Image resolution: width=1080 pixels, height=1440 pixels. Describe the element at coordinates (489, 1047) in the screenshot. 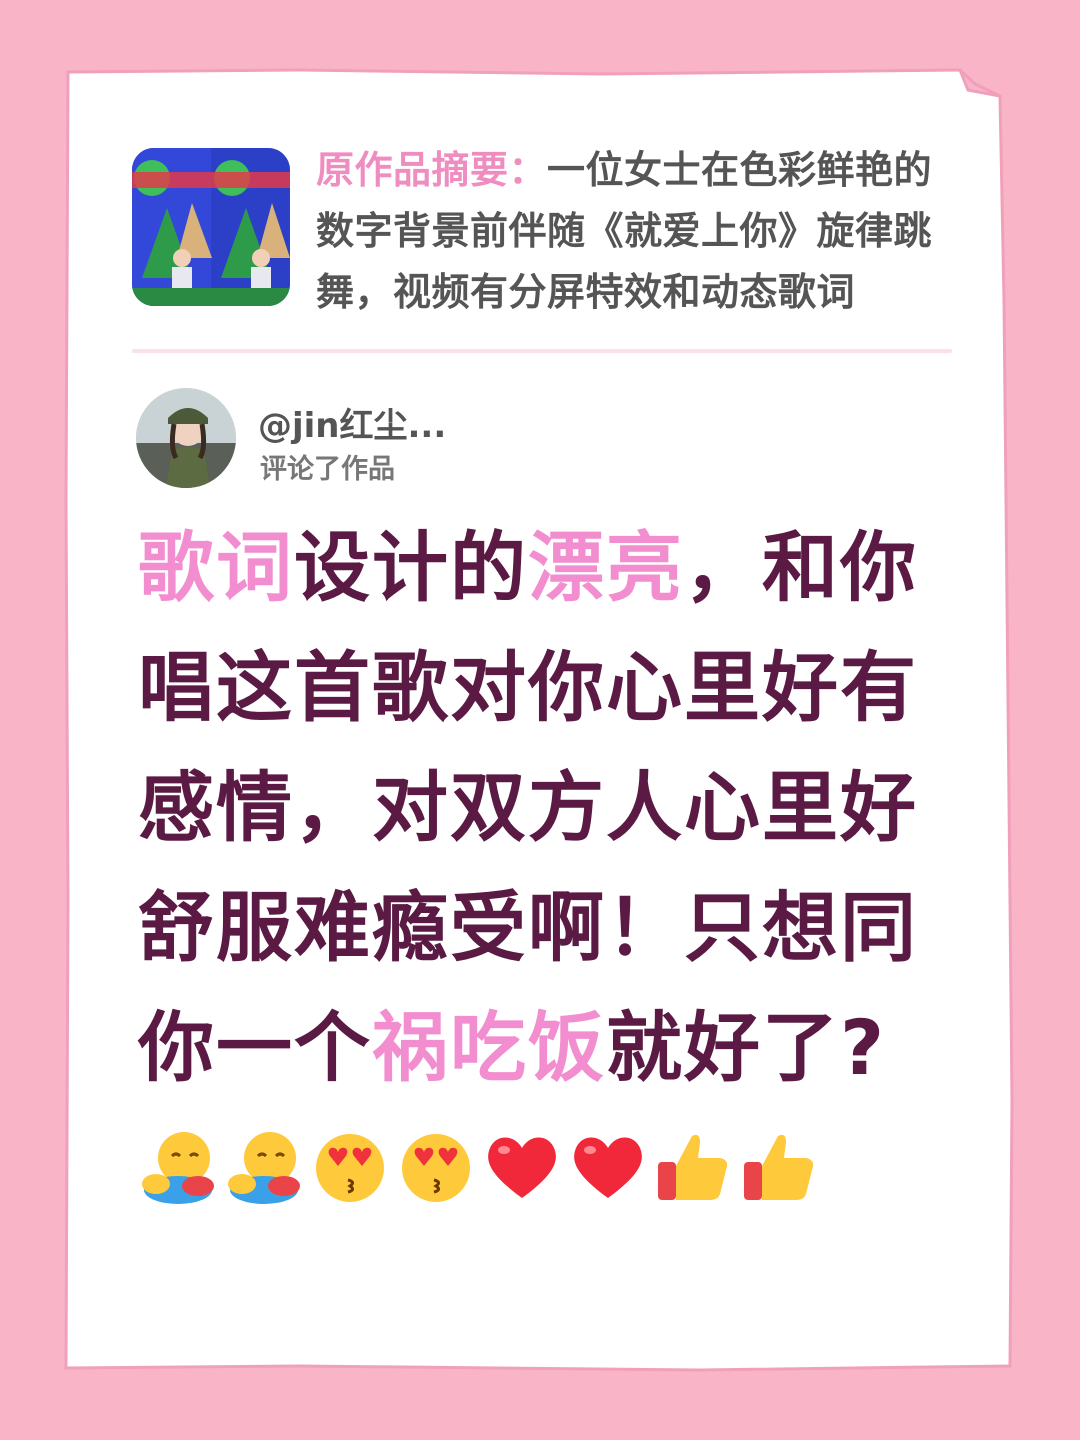

I see `comment-segment-highlight: 祸吃饭` at that location.